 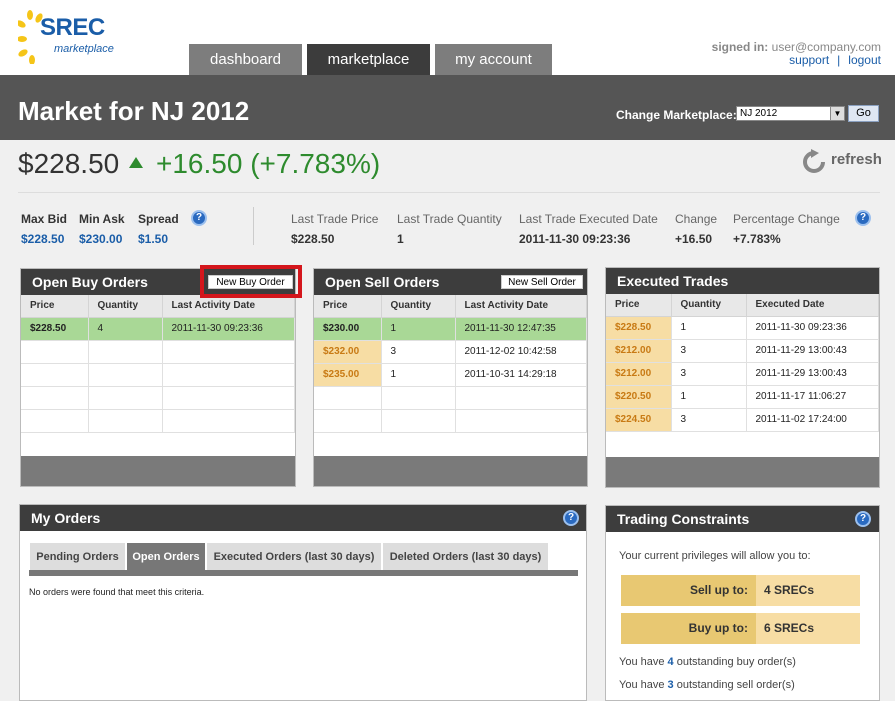 I want to click on buy-limit-value: 6 SRECs, so click(x=808, y=628).